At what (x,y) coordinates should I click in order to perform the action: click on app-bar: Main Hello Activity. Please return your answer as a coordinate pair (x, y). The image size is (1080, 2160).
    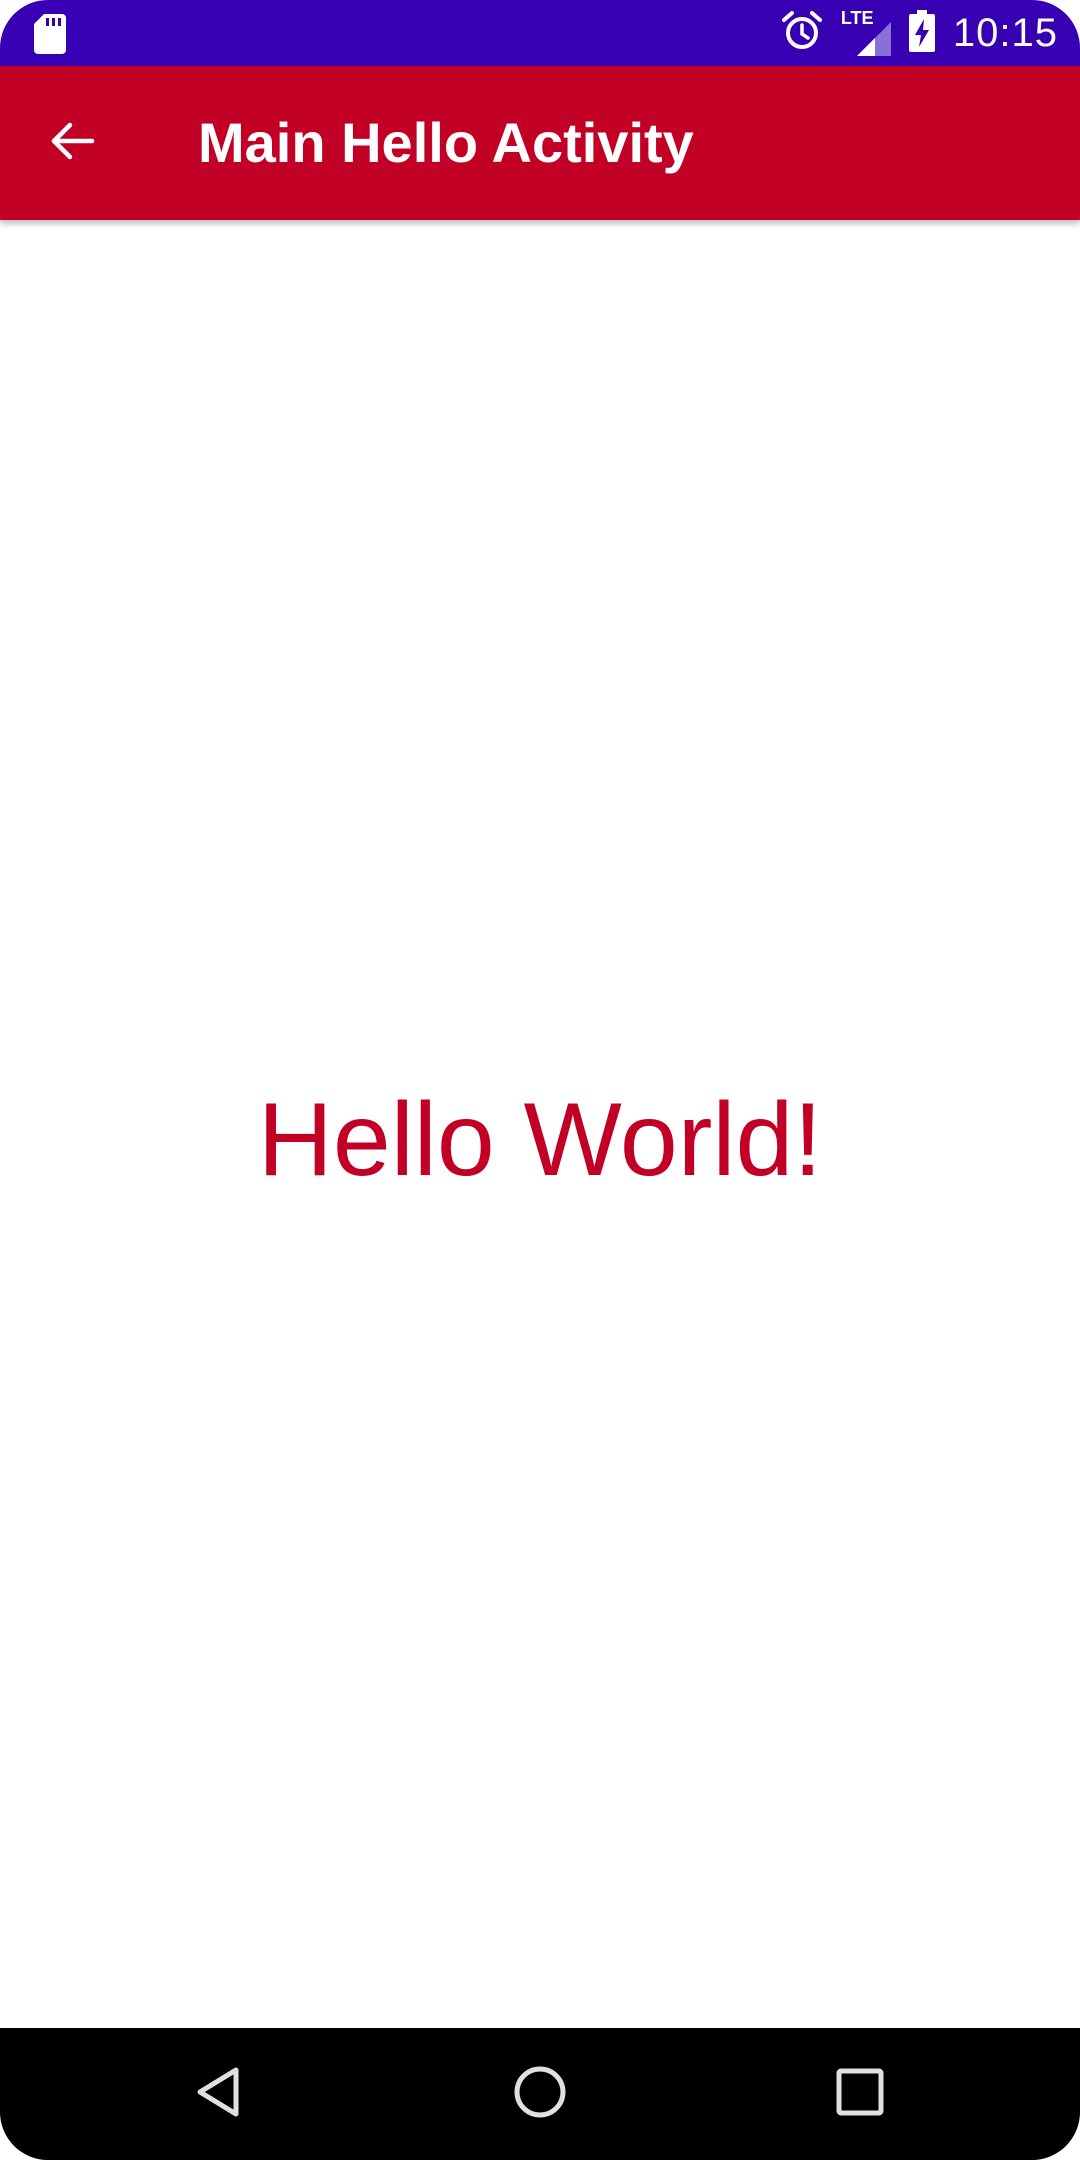
    Looking at the image, I should click on (540, 143).